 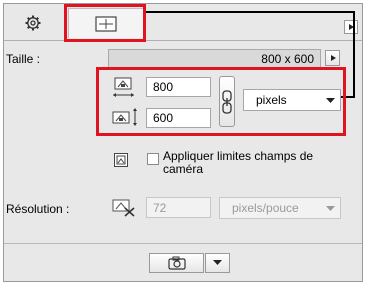 I want to click on gear-icon, so click(x=33, y=23).